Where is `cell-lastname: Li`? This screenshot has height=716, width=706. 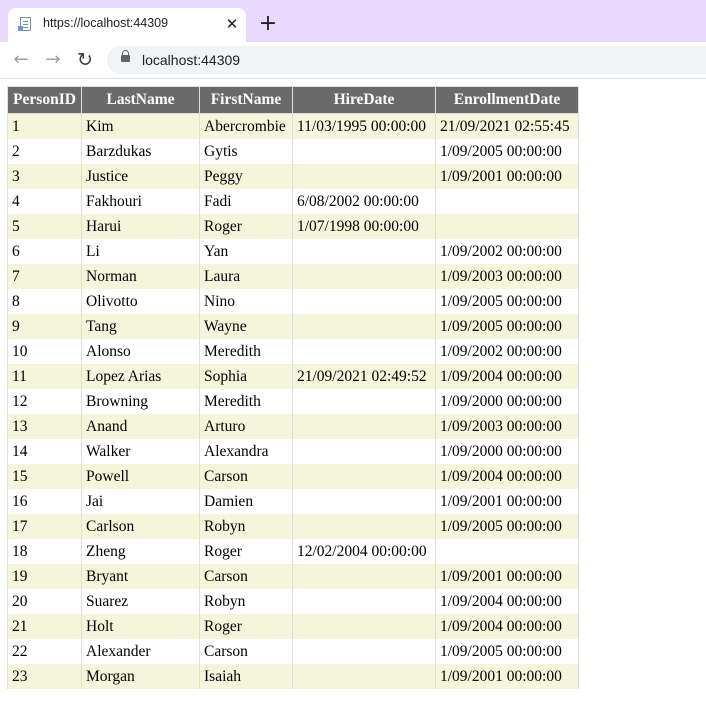
cell-lastname: Li is located at coordinates (140, 251).